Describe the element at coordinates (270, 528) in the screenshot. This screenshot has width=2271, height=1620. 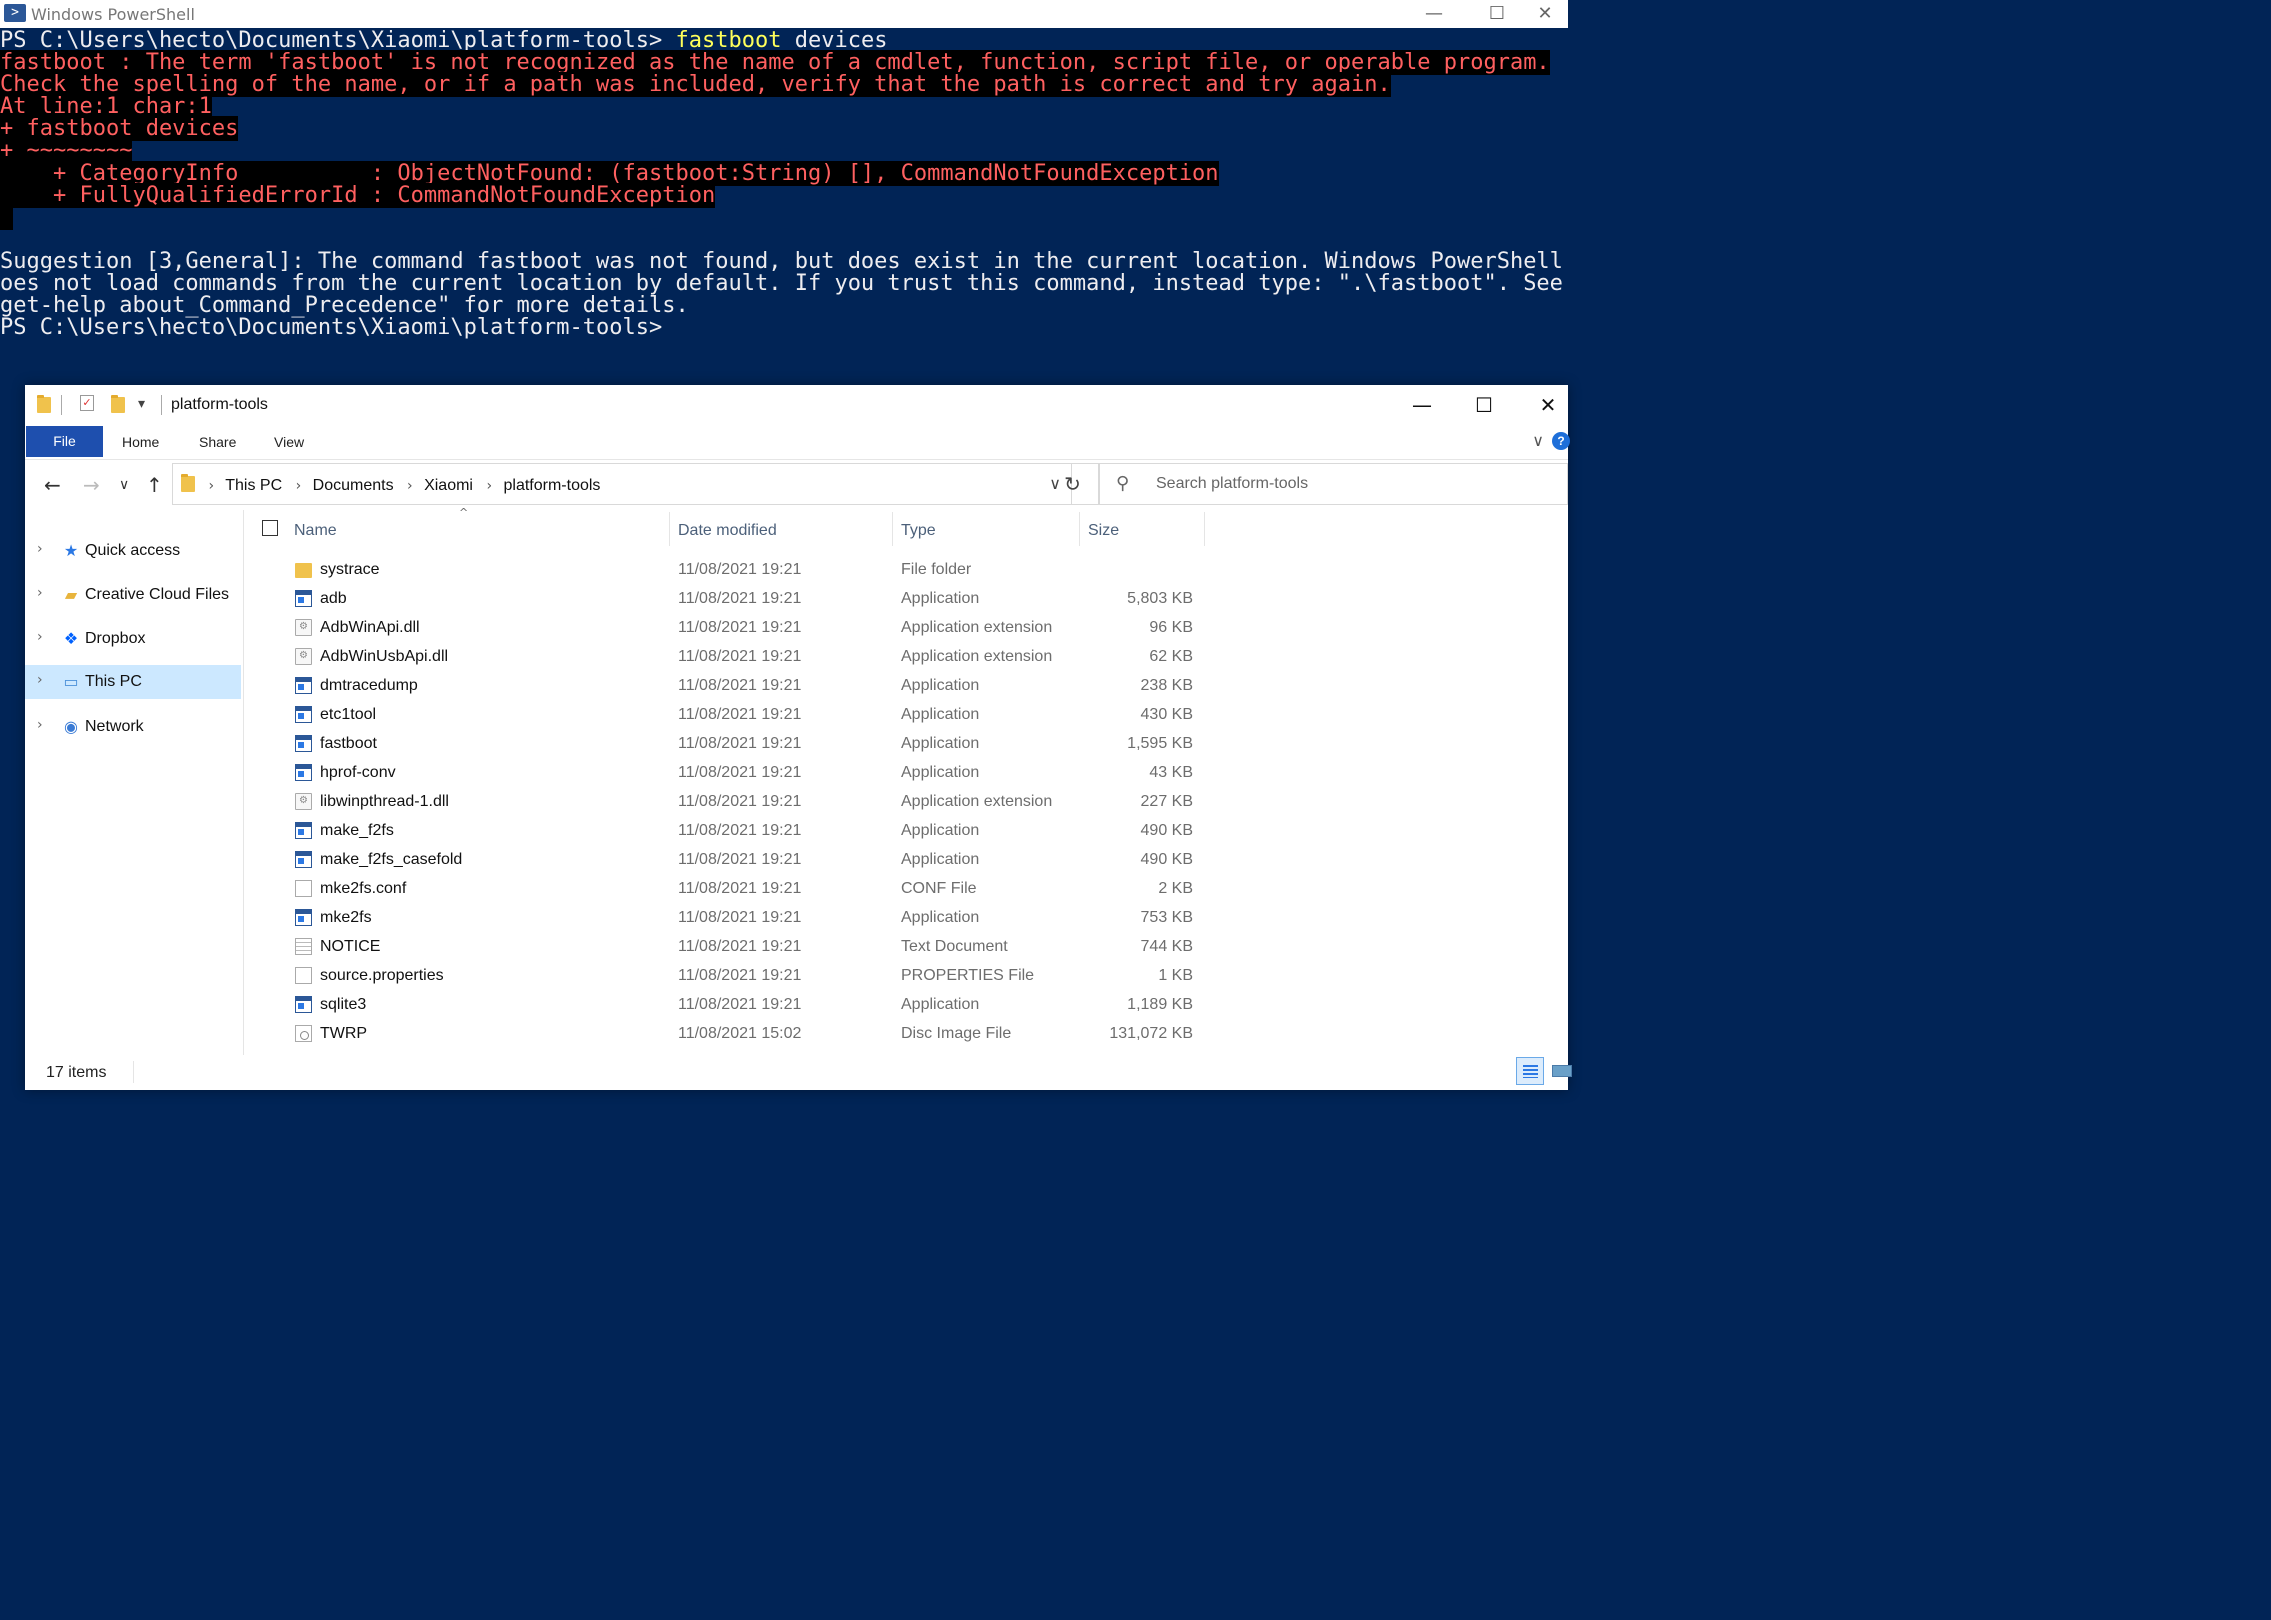
I see `select-all-checkbox` at that location.